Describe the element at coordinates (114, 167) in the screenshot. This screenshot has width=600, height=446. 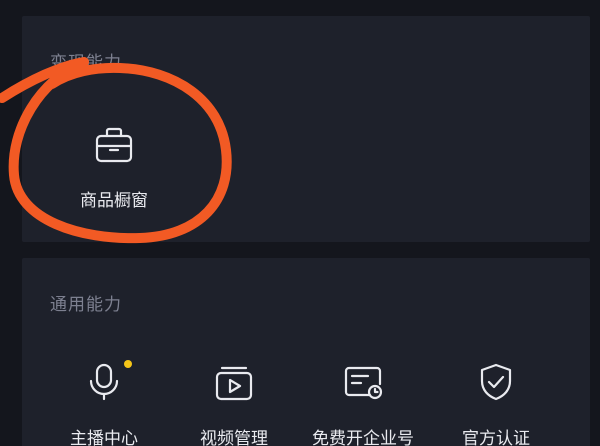
I see `storefront-tile: 商品橱窗` at that location.